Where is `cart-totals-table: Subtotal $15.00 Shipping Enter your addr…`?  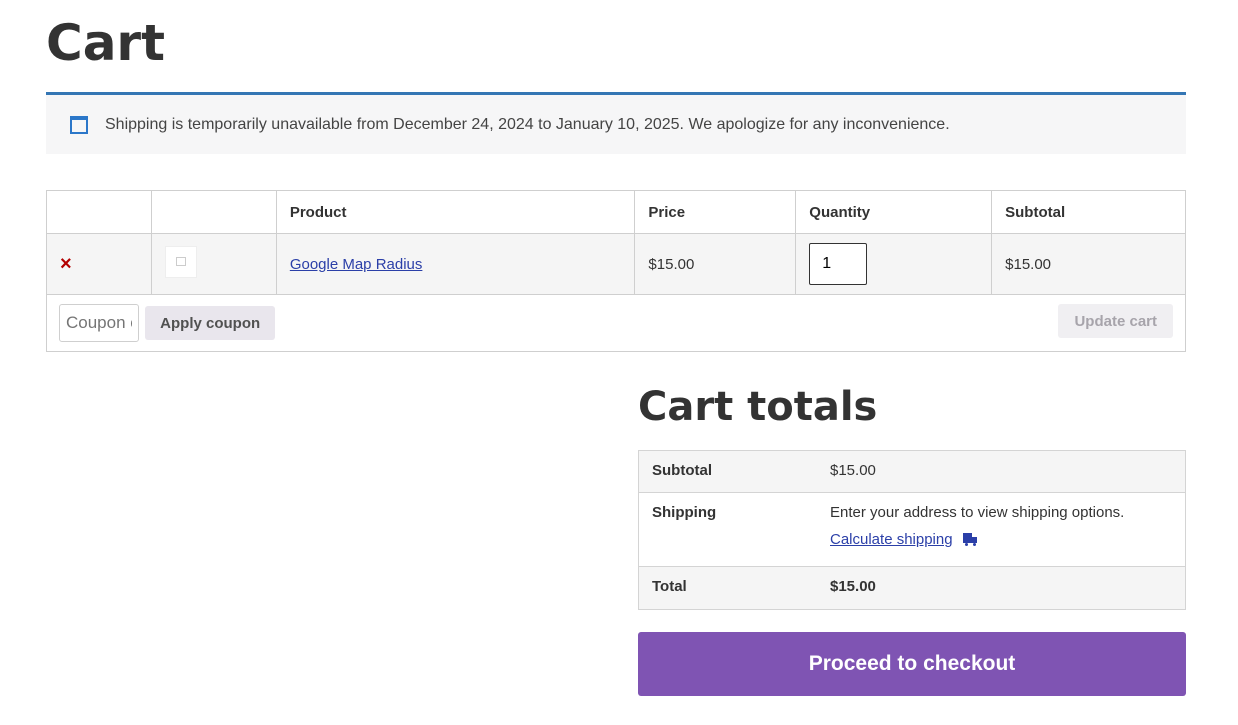
cart-totals-table: Subtotal $15.00 Shipping Enter your addr… is located at coordinates (912, 530).